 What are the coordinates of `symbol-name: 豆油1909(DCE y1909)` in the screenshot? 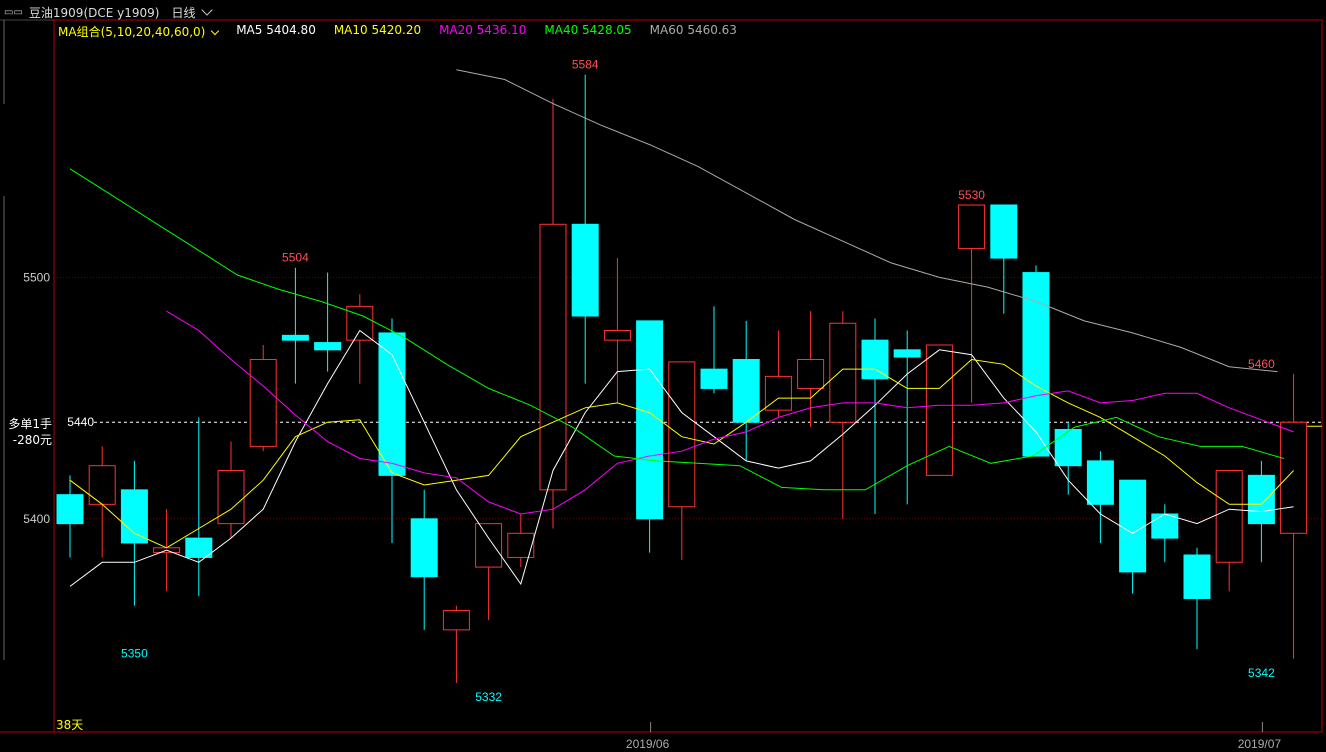 It's located at (94, 12).